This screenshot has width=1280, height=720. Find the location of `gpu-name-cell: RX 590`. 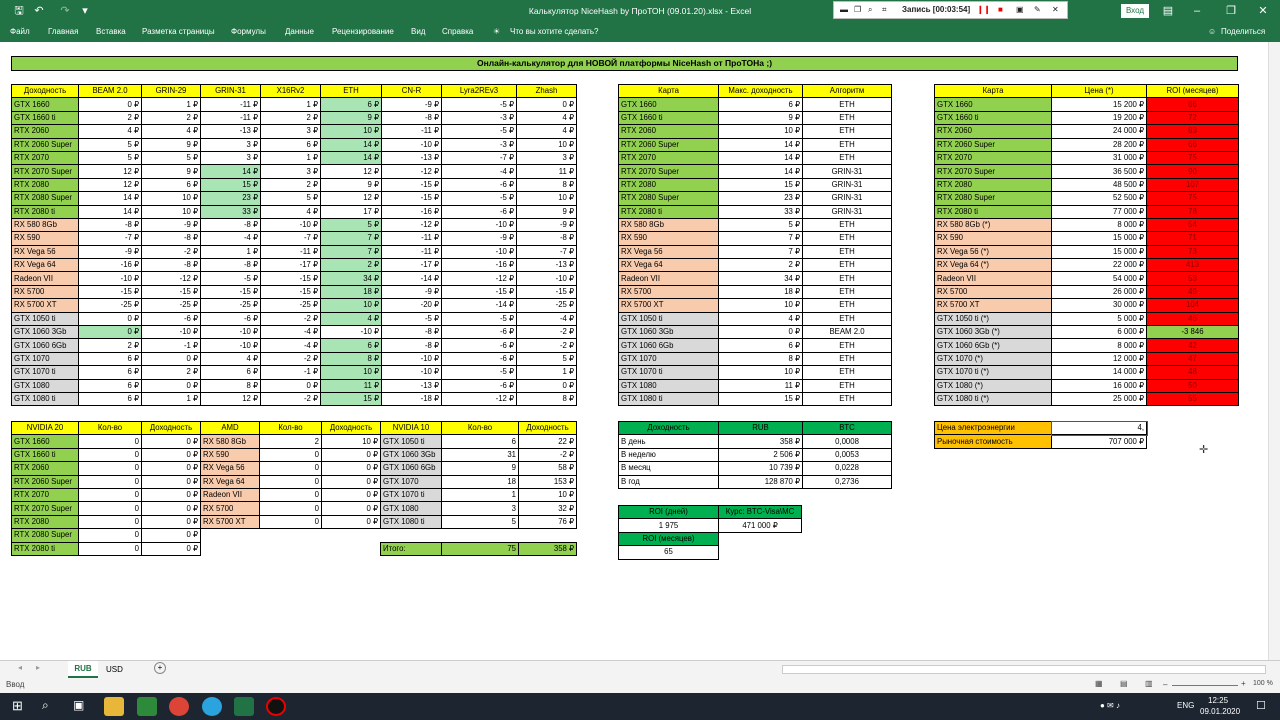

gpu-name-cell: RX 590 is located at coordinates (668, 238).